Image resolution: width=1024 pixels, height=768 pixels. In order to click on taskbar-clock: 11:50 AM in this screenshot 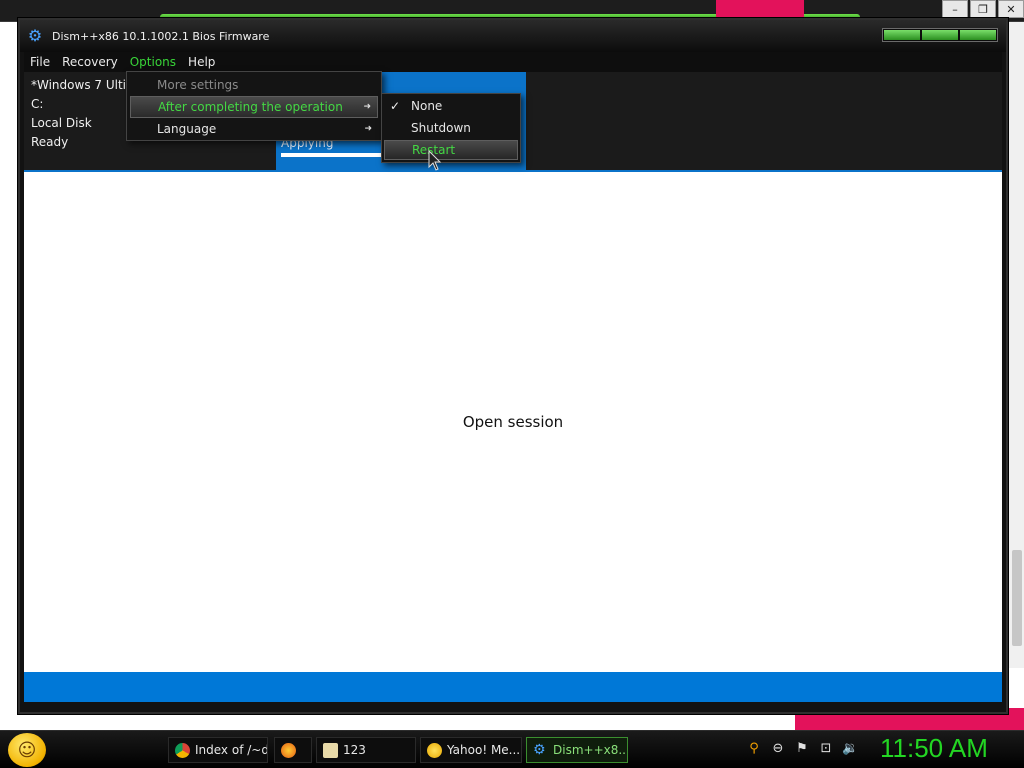, I will do `click(934, 748)`.